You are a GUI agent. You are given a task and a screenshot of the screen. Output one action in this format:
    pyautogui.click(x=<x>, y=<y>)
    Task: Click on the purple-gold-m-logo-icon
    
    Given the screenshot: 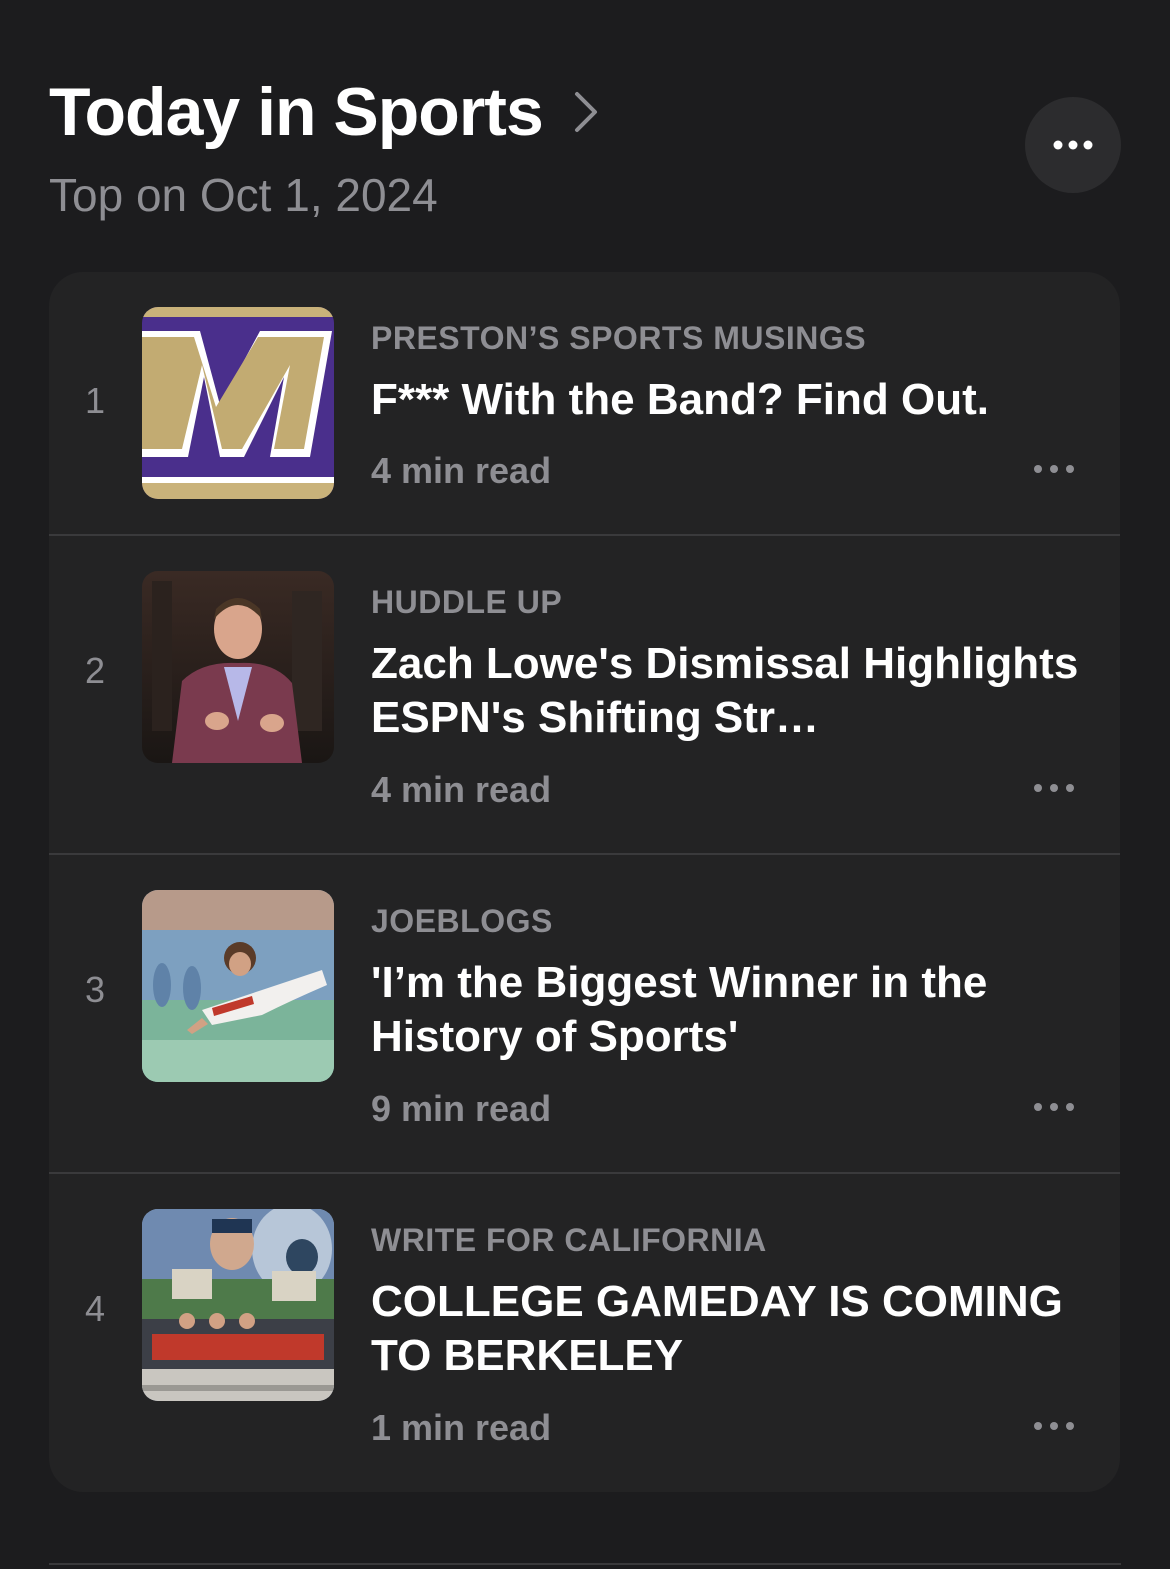 What is the action you would take?
    pyautogui.click(x=238, y=403)
    